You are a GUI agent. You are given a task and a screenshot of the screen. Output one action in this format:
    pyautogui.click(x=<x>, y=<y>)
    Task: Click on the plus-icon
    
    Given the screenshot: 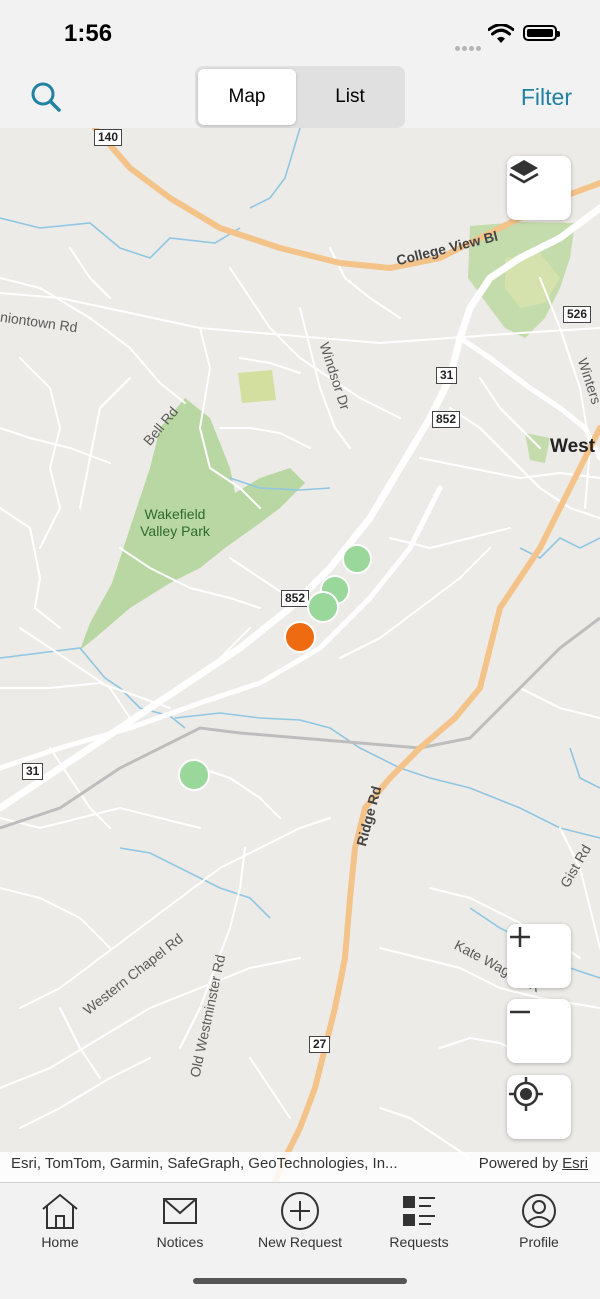 What is the action you would take?
    pyautogui.click(x=520, y=937)
    